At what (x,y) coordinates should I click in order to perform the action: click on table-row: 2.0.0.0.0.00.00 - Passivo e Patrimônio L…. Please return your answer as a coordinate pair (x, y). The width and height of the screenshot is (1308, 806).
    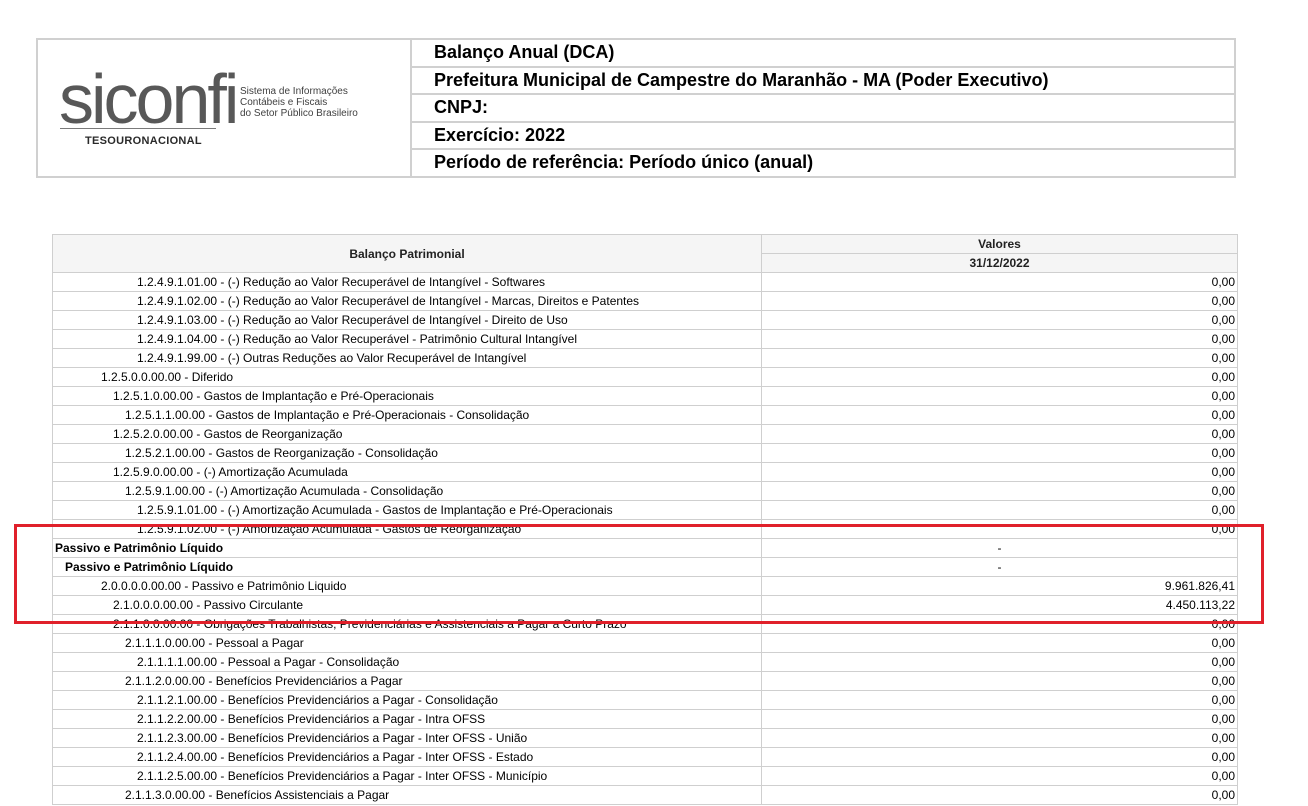
    Looking at the image, I should click on (645, 586).